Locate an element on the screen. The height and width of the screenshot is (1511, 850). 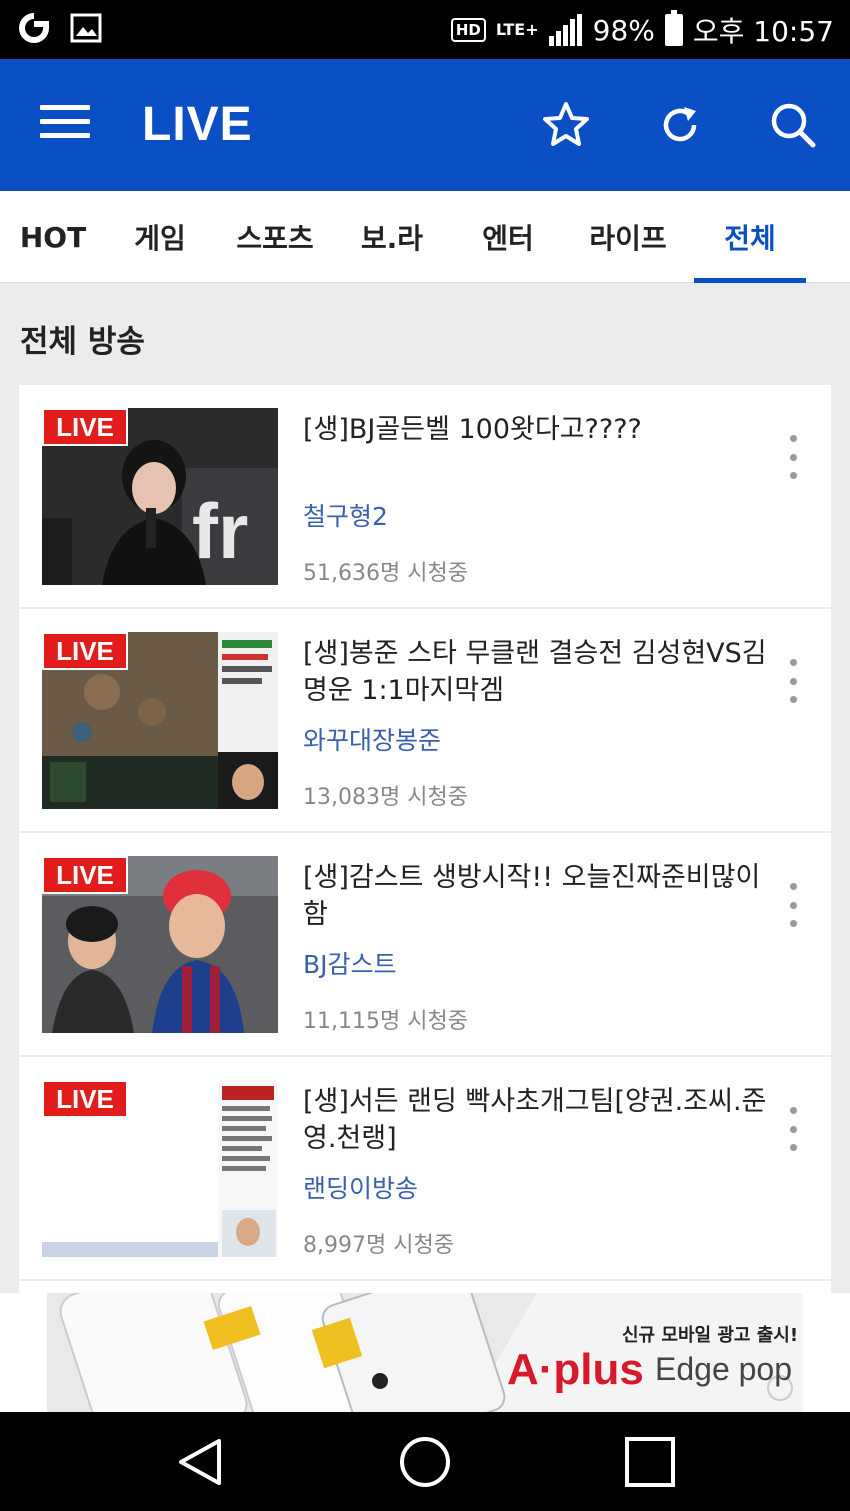
ad-headline: 신규 모바일 광고 출시! is located at coordinates (710, 1335).